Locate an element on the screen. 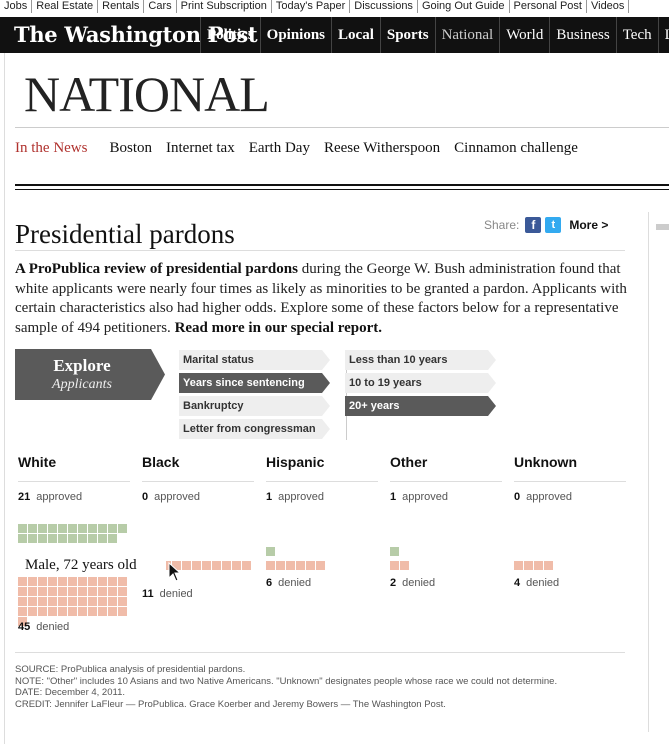 Image resolution: width=669 pixels, height=744 pixels. sub-nav-boston: Boston is located at coordinates (130, 148).